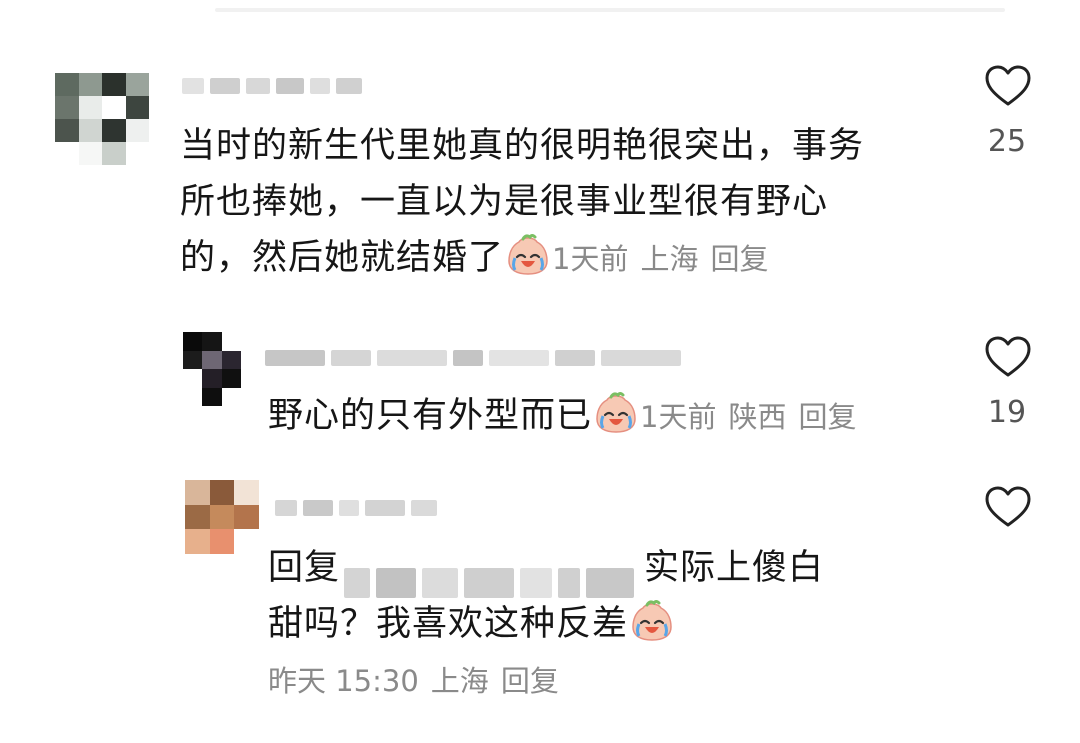 The height and width of the screenshot is (743, 1080). I want to click on reply-text: 回复 实际上傻白 甜吗？我喜欢这种反差 昨天 15:30 上海 回复, so click(546, 624).